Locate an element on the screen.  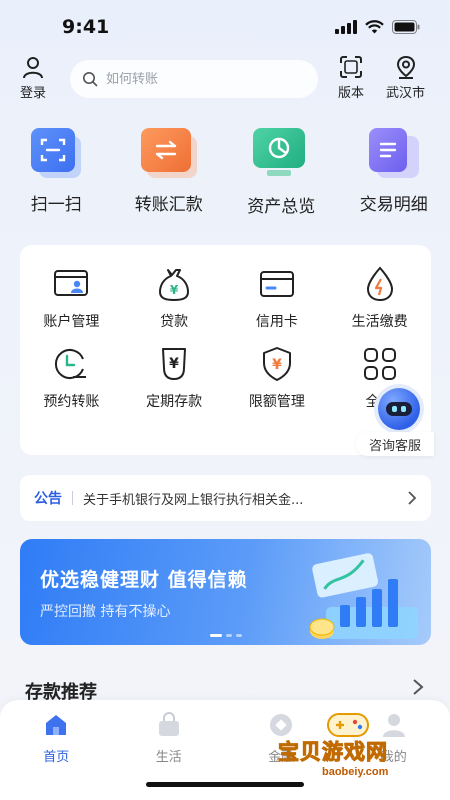
quick-actions: 扫一扫 转账汇款 资产总览 交易明细 is located at coordinates (225, 172).